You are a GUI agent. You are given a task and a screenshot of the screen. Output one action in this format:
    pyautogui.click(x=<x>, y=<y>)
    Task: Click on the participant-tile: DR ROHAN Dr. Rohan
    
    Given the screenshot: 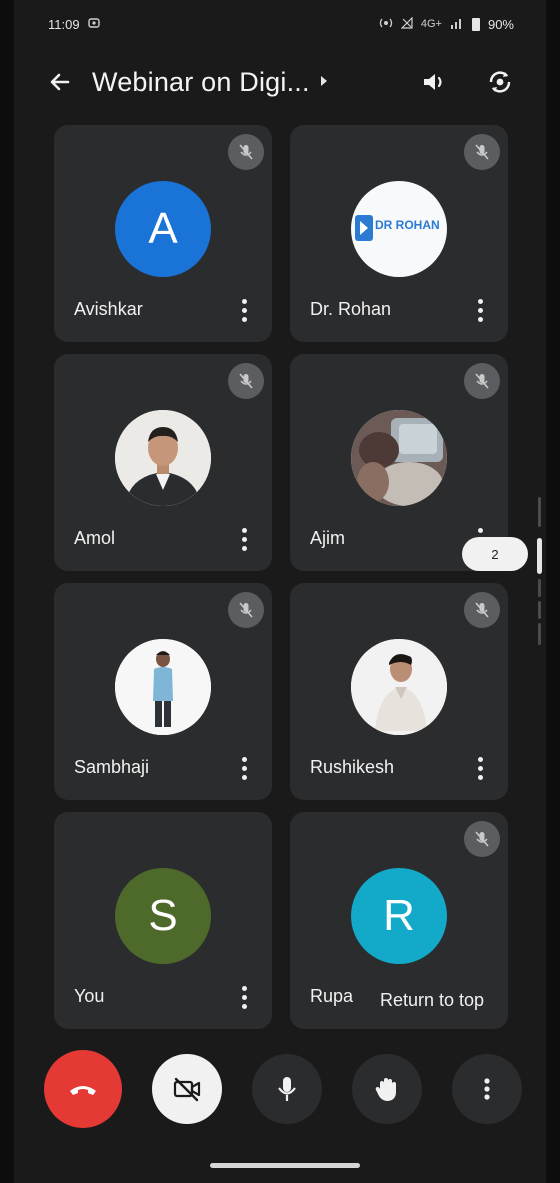 What is the action you would take?
    pyautogui.click(x=399, y=233)
    